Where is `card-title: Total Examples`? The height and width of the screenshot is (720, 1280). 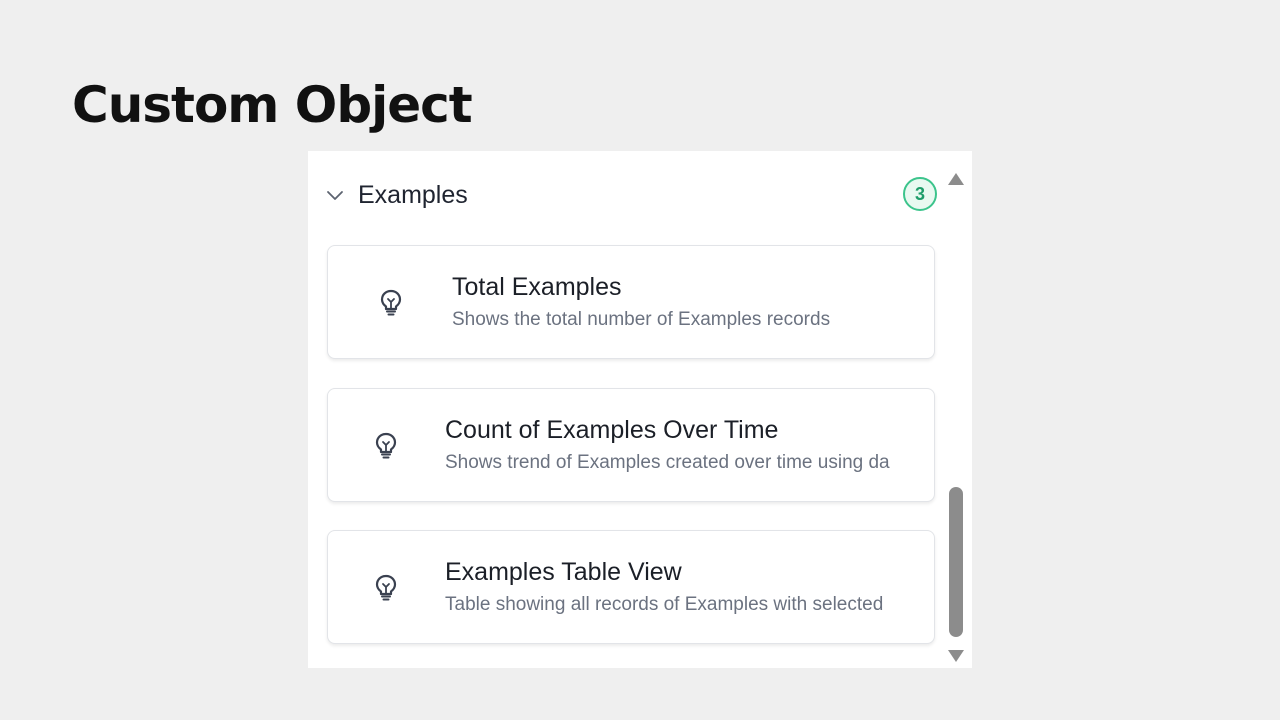
card-title: Total Examples is located at coordinates (537, 287).